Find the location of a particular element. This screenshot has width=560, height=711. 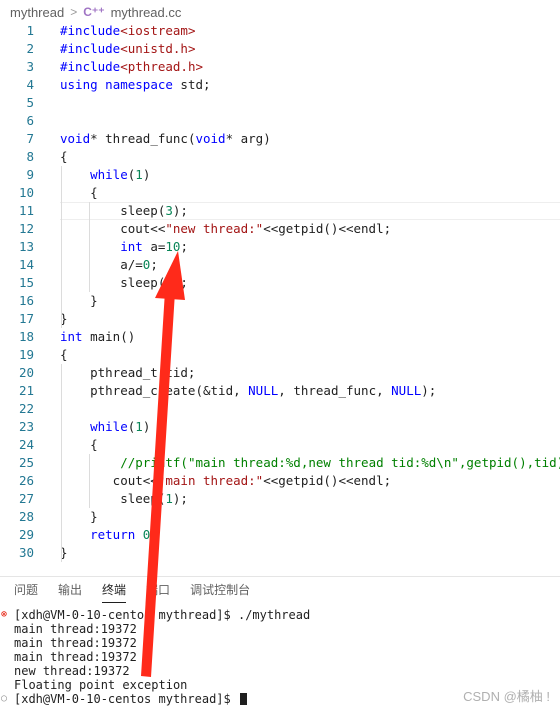

annotation-arrow-shaft is located at coordinates (158, 484).